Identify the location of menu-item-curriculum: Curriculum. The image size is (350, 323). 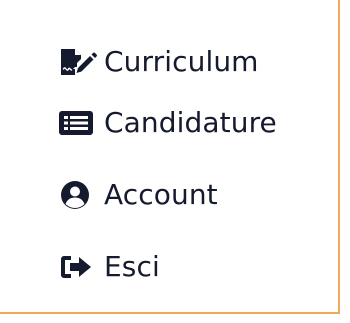
(167, 62).